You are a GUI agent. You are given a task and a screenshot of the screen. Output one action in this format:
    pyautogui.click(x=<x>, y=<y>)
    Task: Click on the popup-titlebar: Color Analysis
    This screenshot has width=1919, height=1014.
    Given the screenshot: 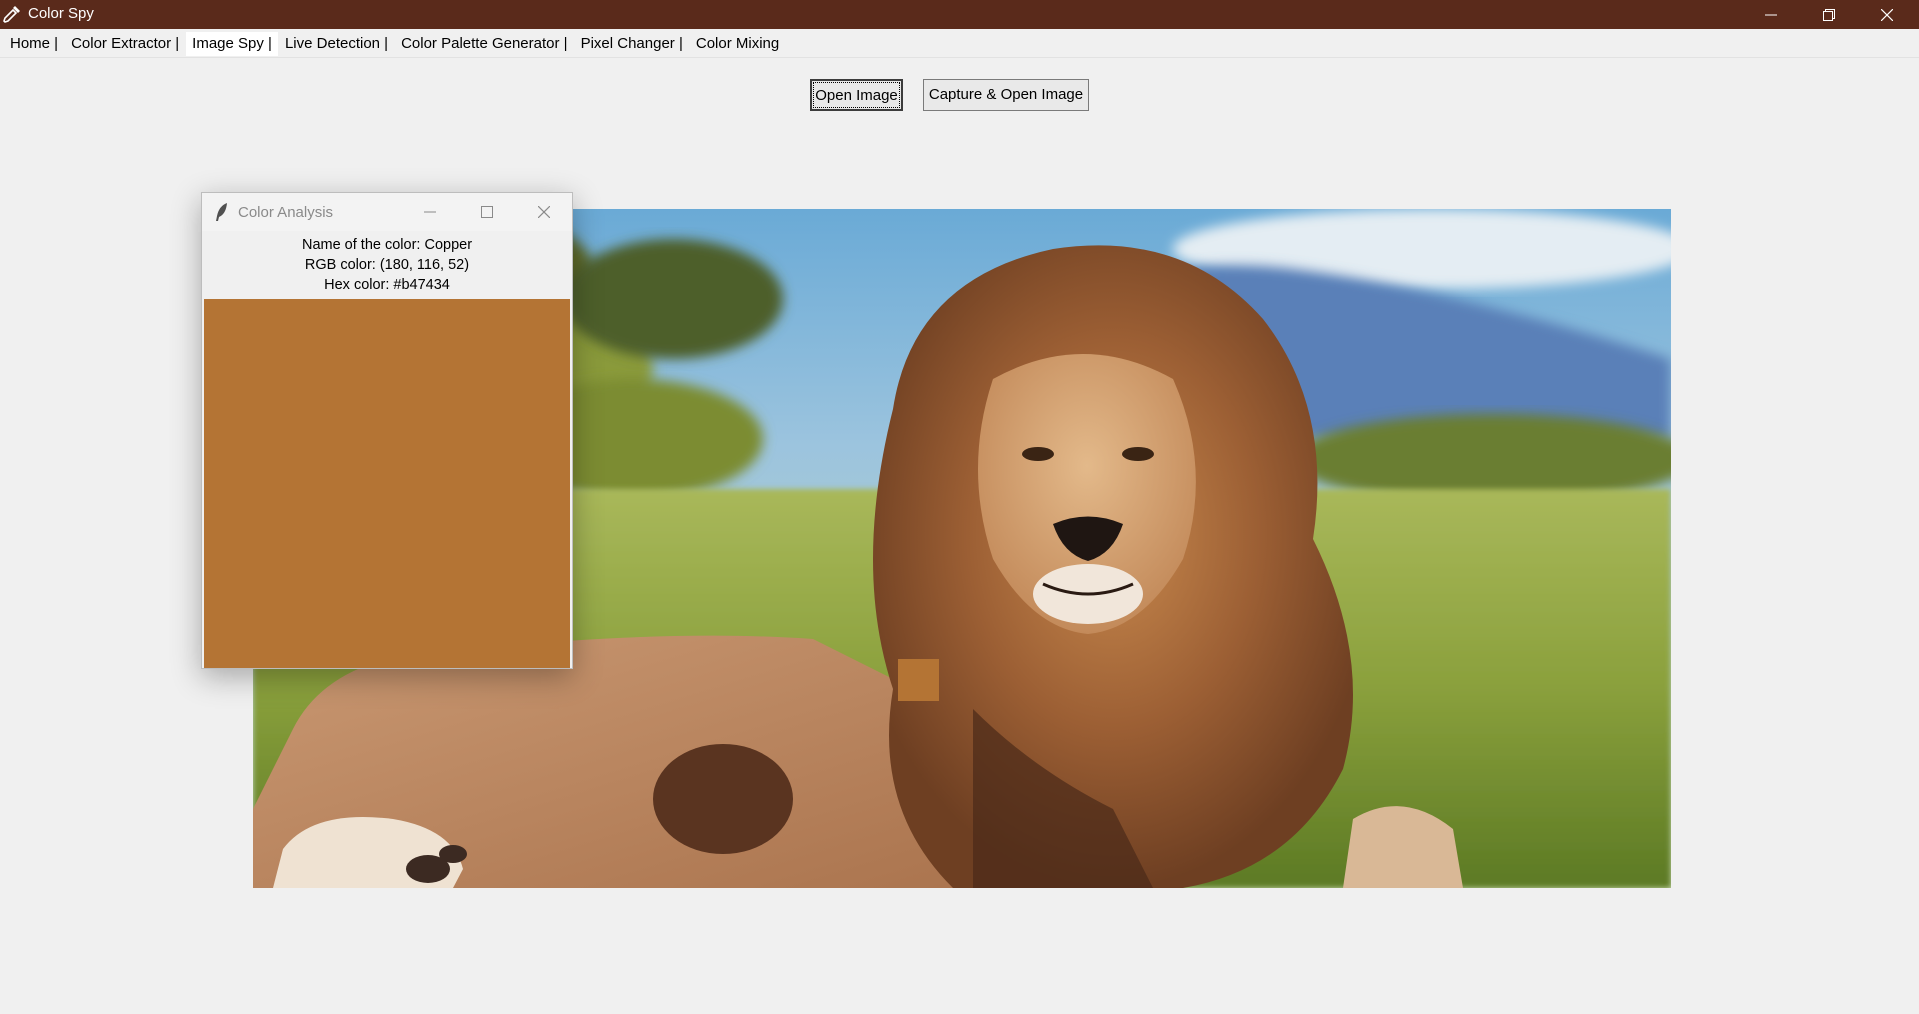 What is the action you would take?
    pyautogui.click(x=387, y=212)
    